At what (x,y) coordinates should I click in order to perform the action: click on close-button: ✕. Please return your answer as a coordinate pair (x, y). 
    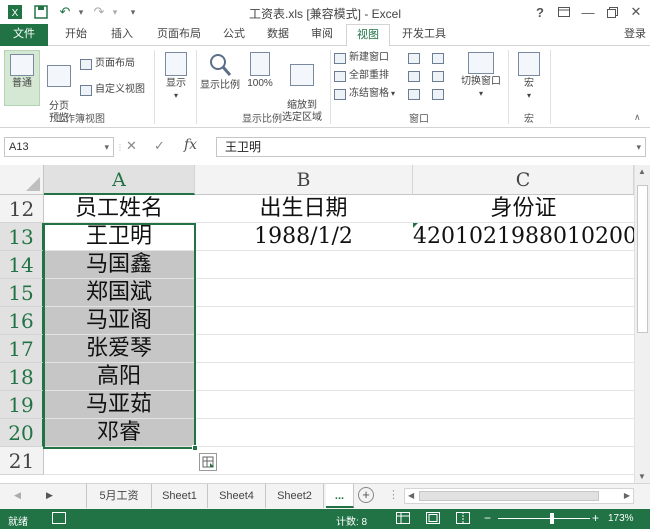
    Looking at the image, I should click on (636, 12).